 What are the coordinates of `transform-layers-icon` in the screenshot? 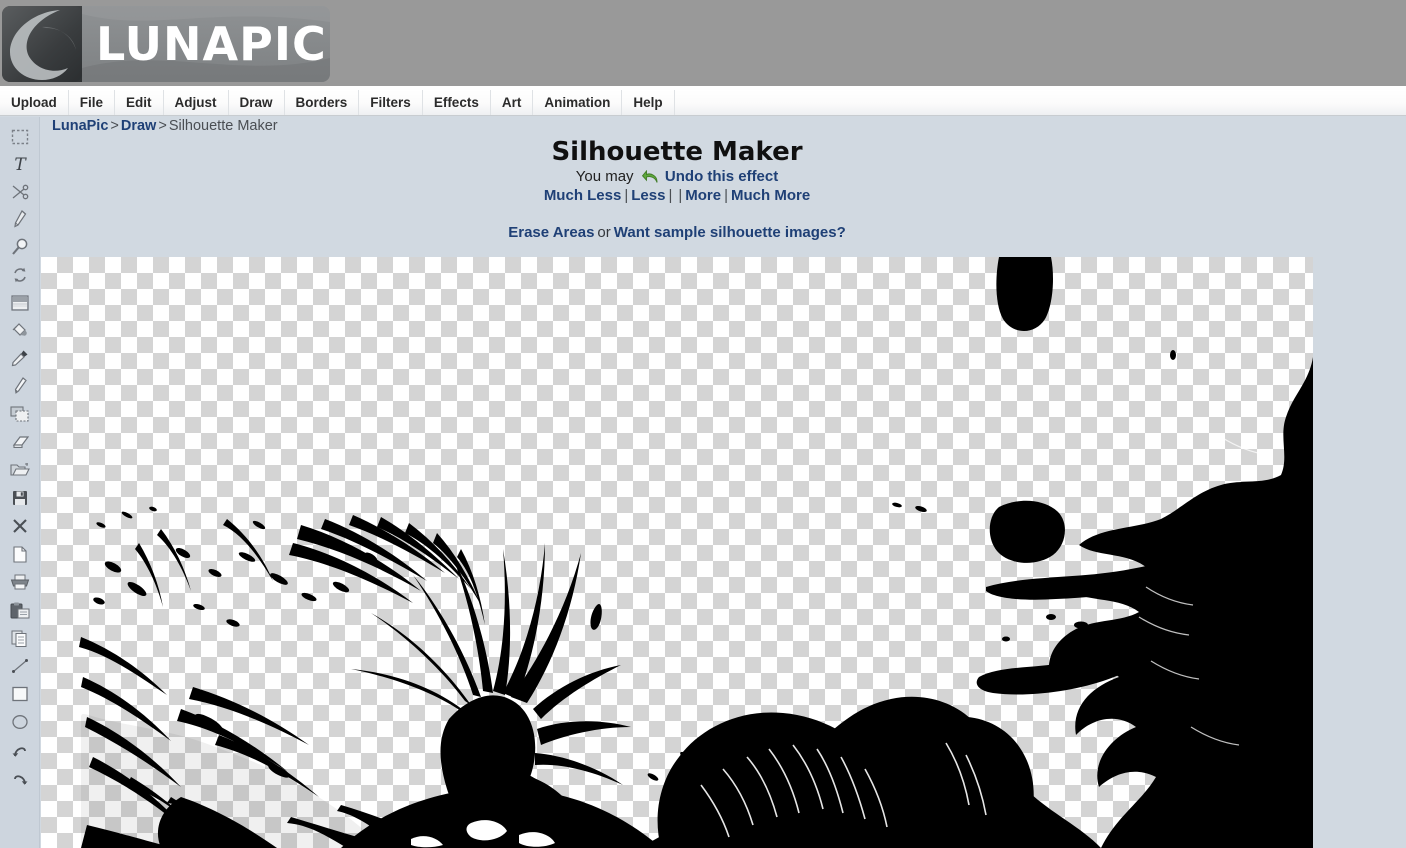 It's located at (20, 414).